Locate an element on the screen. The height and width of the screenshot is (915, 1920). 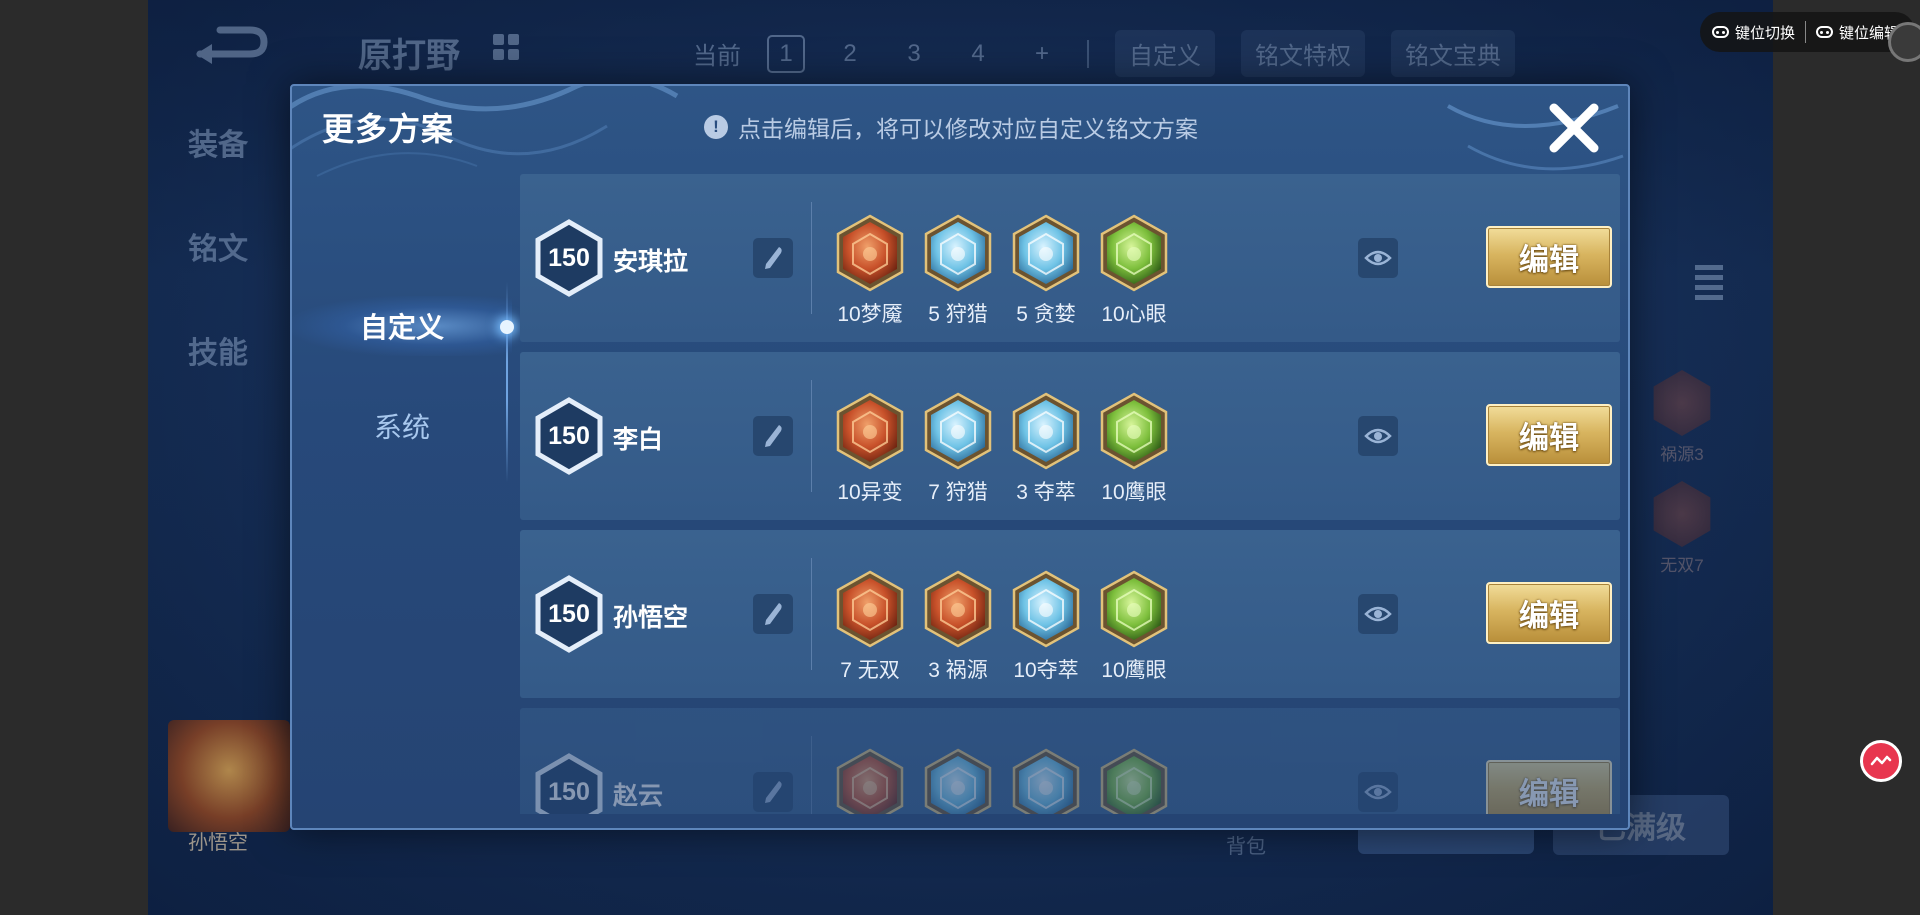
rune-list: 10异变 7 狩猎 3 夺萃 10鹰眼 is located at coordinates (1002, 449).